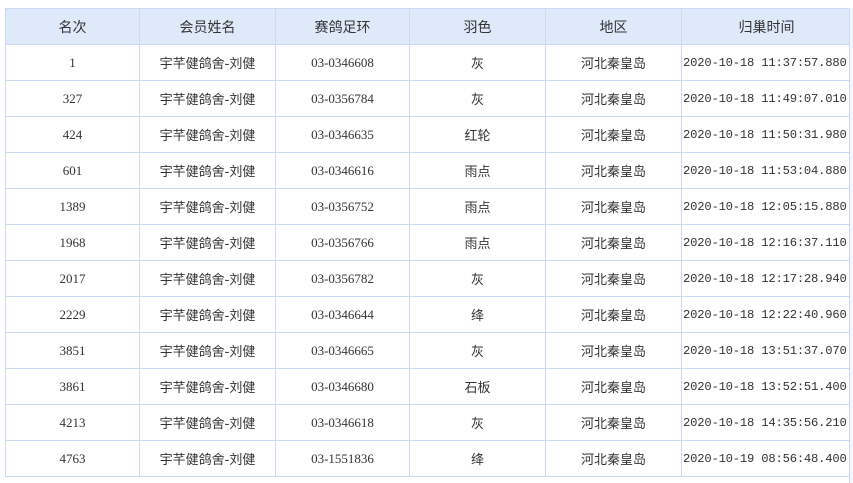 This screenshot has height=483, width=853. What do you see at coordinates (342, 206) in the screenshot?
I see `cell-ring-number: 03-0356752` at bounding box center [342, 206].